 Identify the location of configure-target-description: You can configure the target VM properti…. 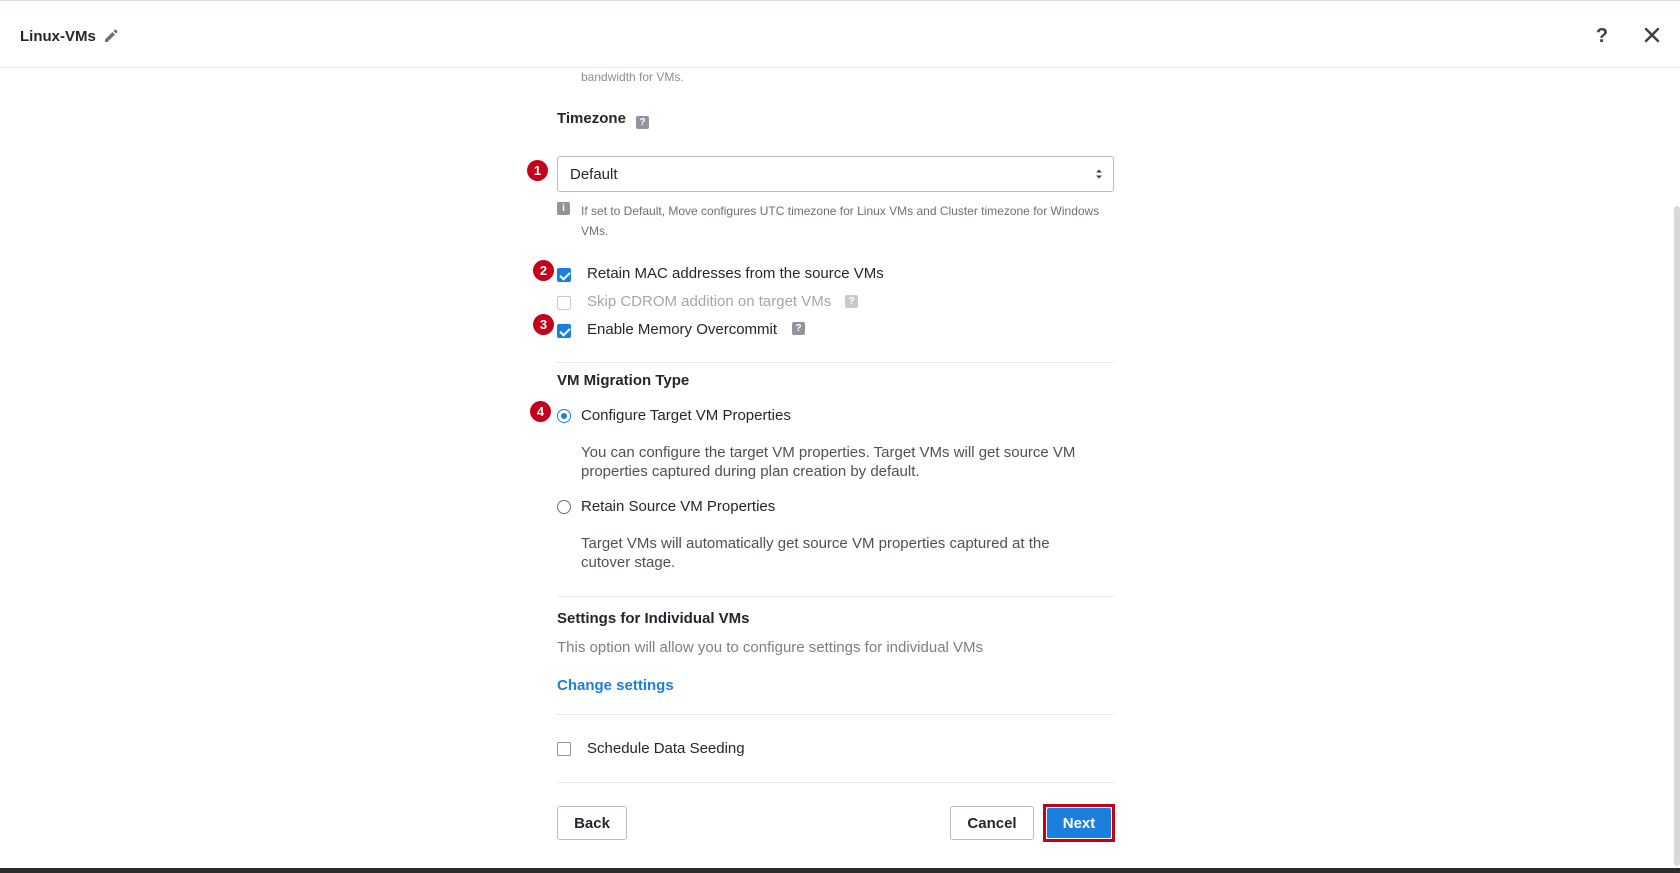
(828, 462).